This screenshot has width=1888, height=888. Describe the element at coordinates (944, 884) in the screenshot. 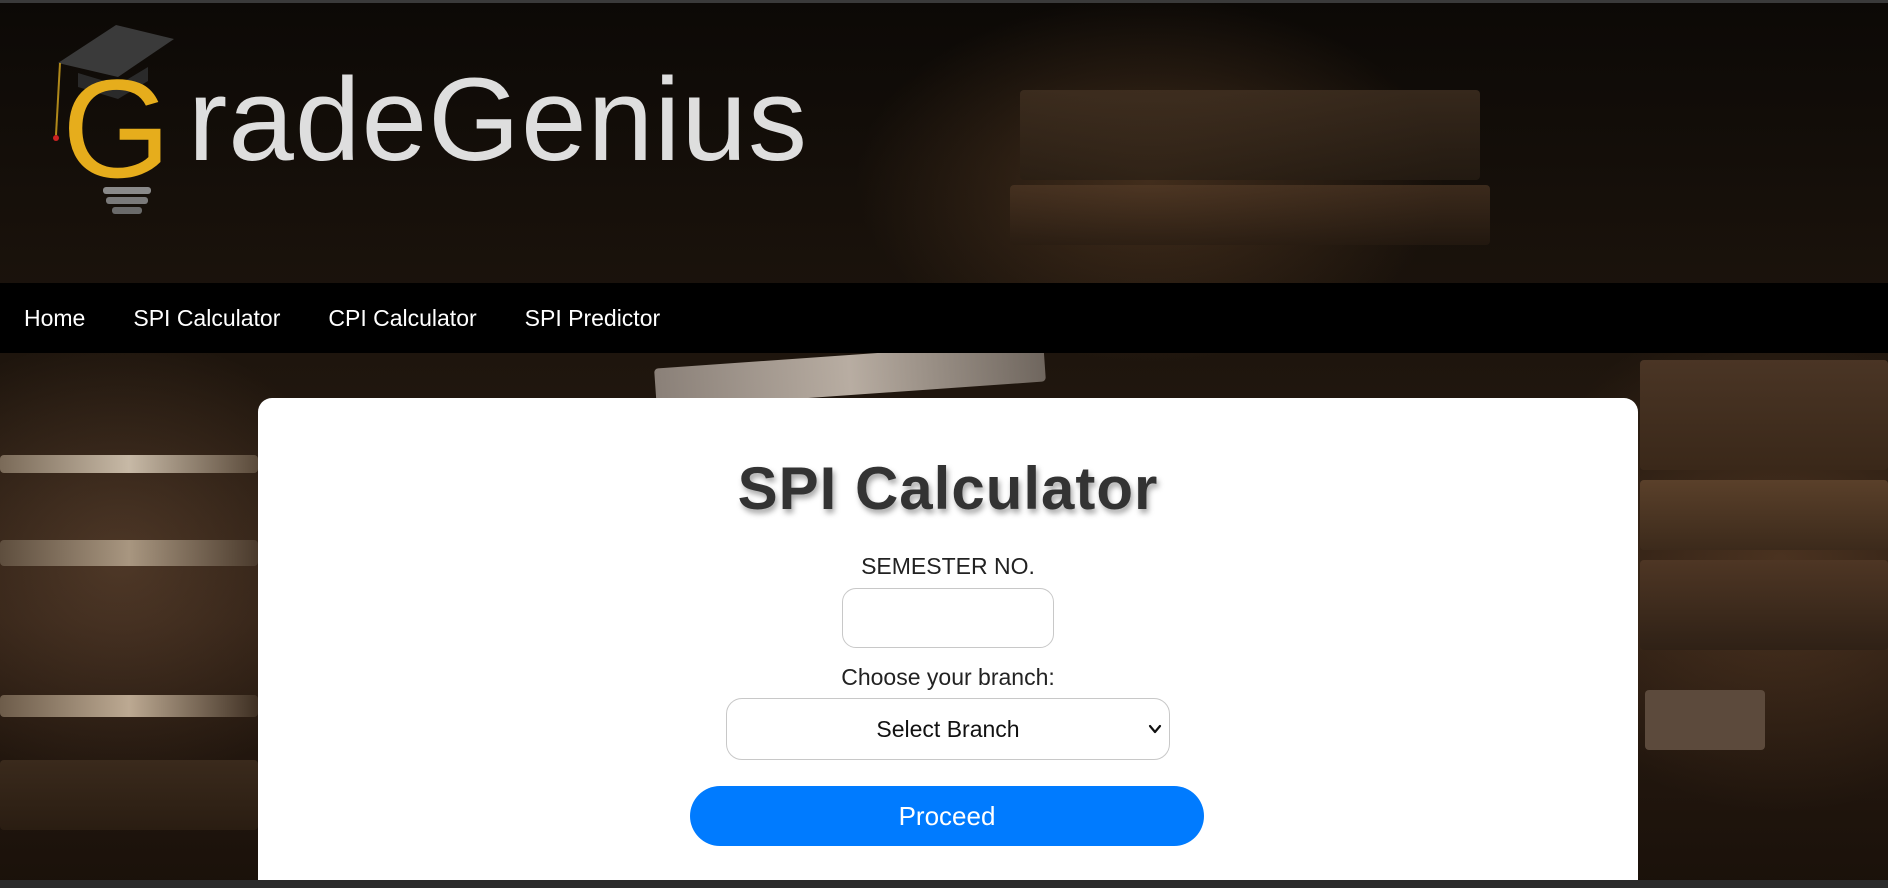

I see `window-bottom-edge` at that location.